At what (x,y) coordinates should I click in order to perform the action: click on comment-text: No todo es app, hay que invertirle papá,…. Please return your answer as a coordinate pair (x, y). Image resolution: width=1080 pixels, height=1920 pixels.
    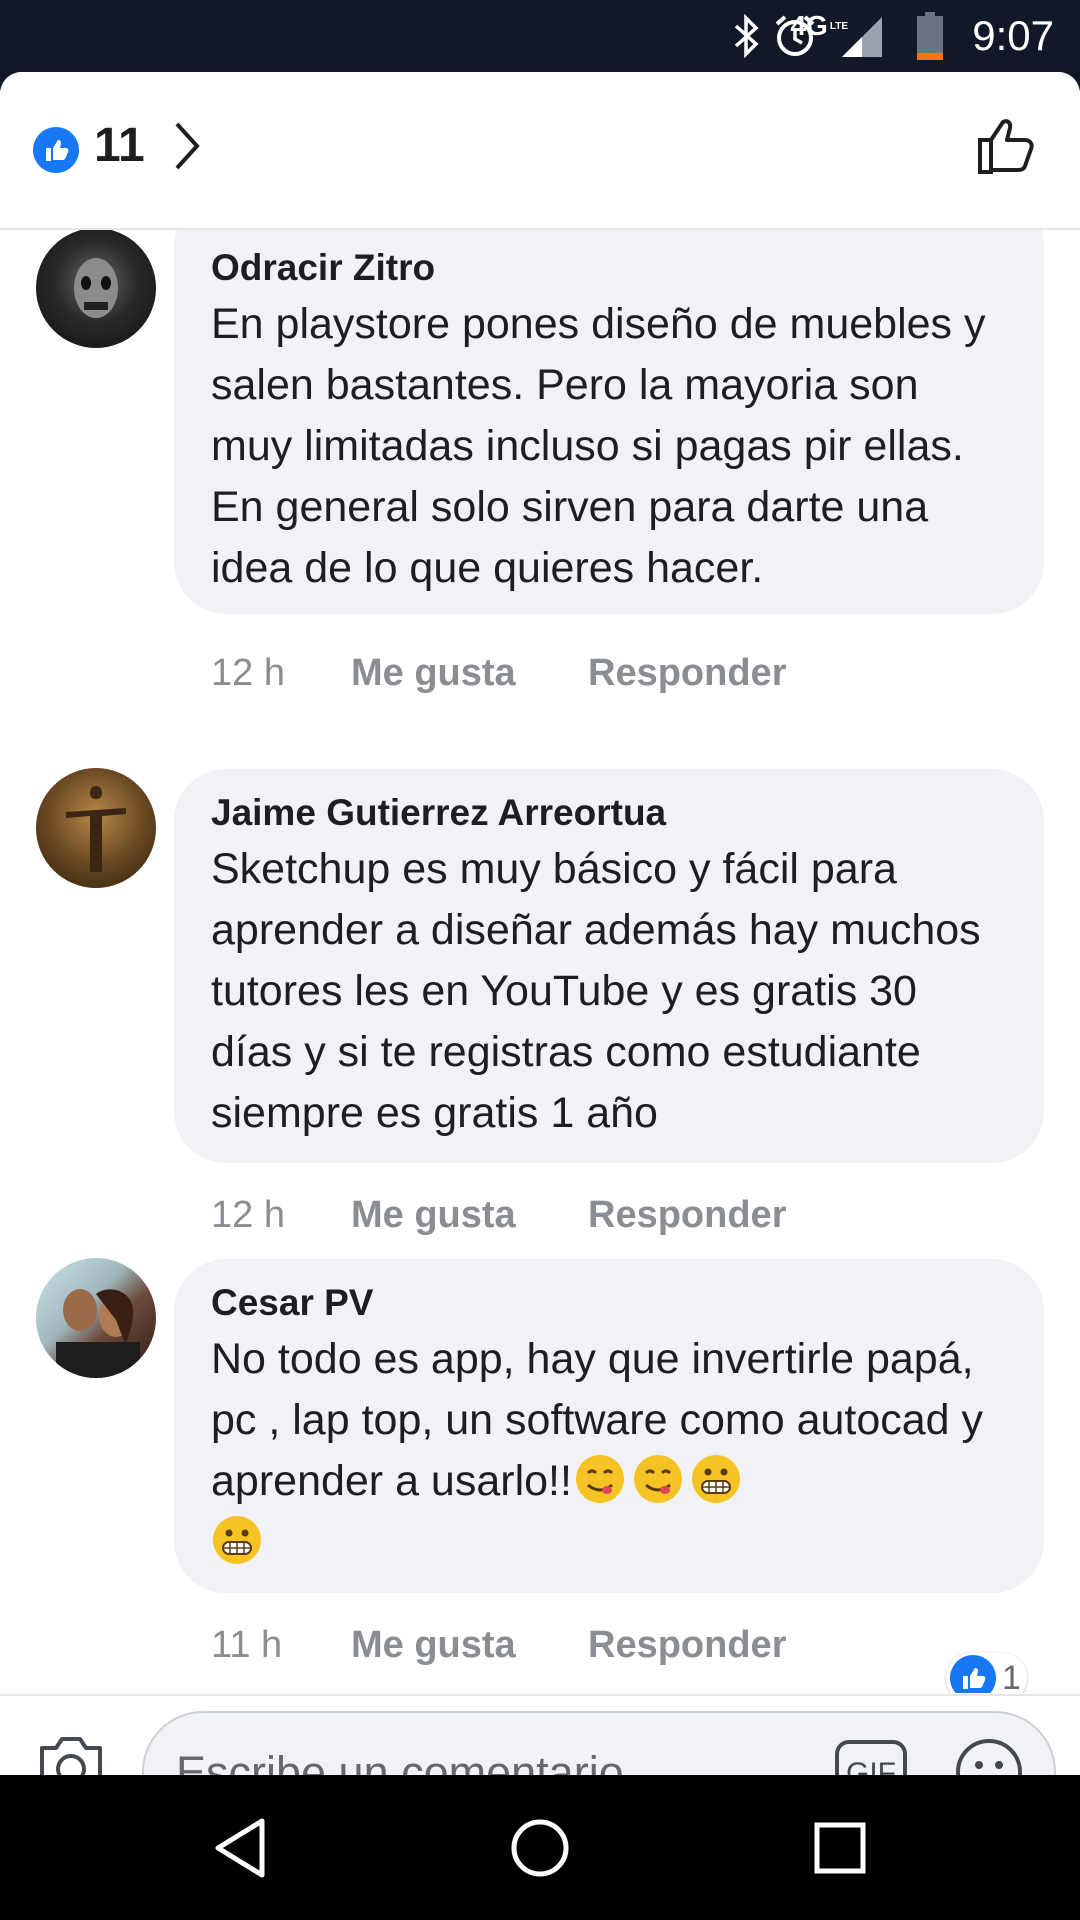
    Looking at the image, I should click on (609, 1451).